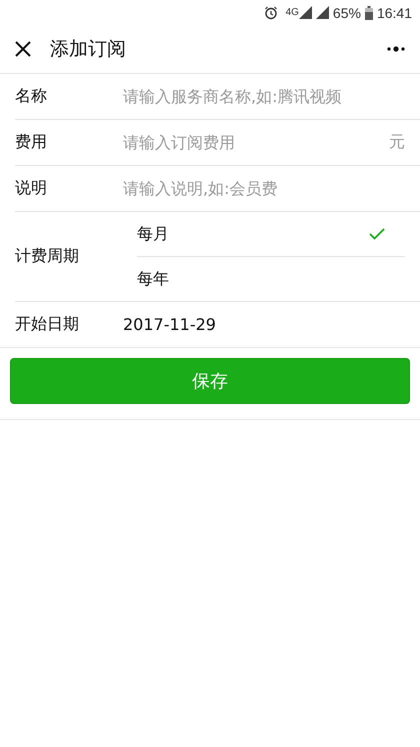  What do you see at coordinates (23, 49) in the screenshot?
I see `close-button` at bounding box center [23, 49].